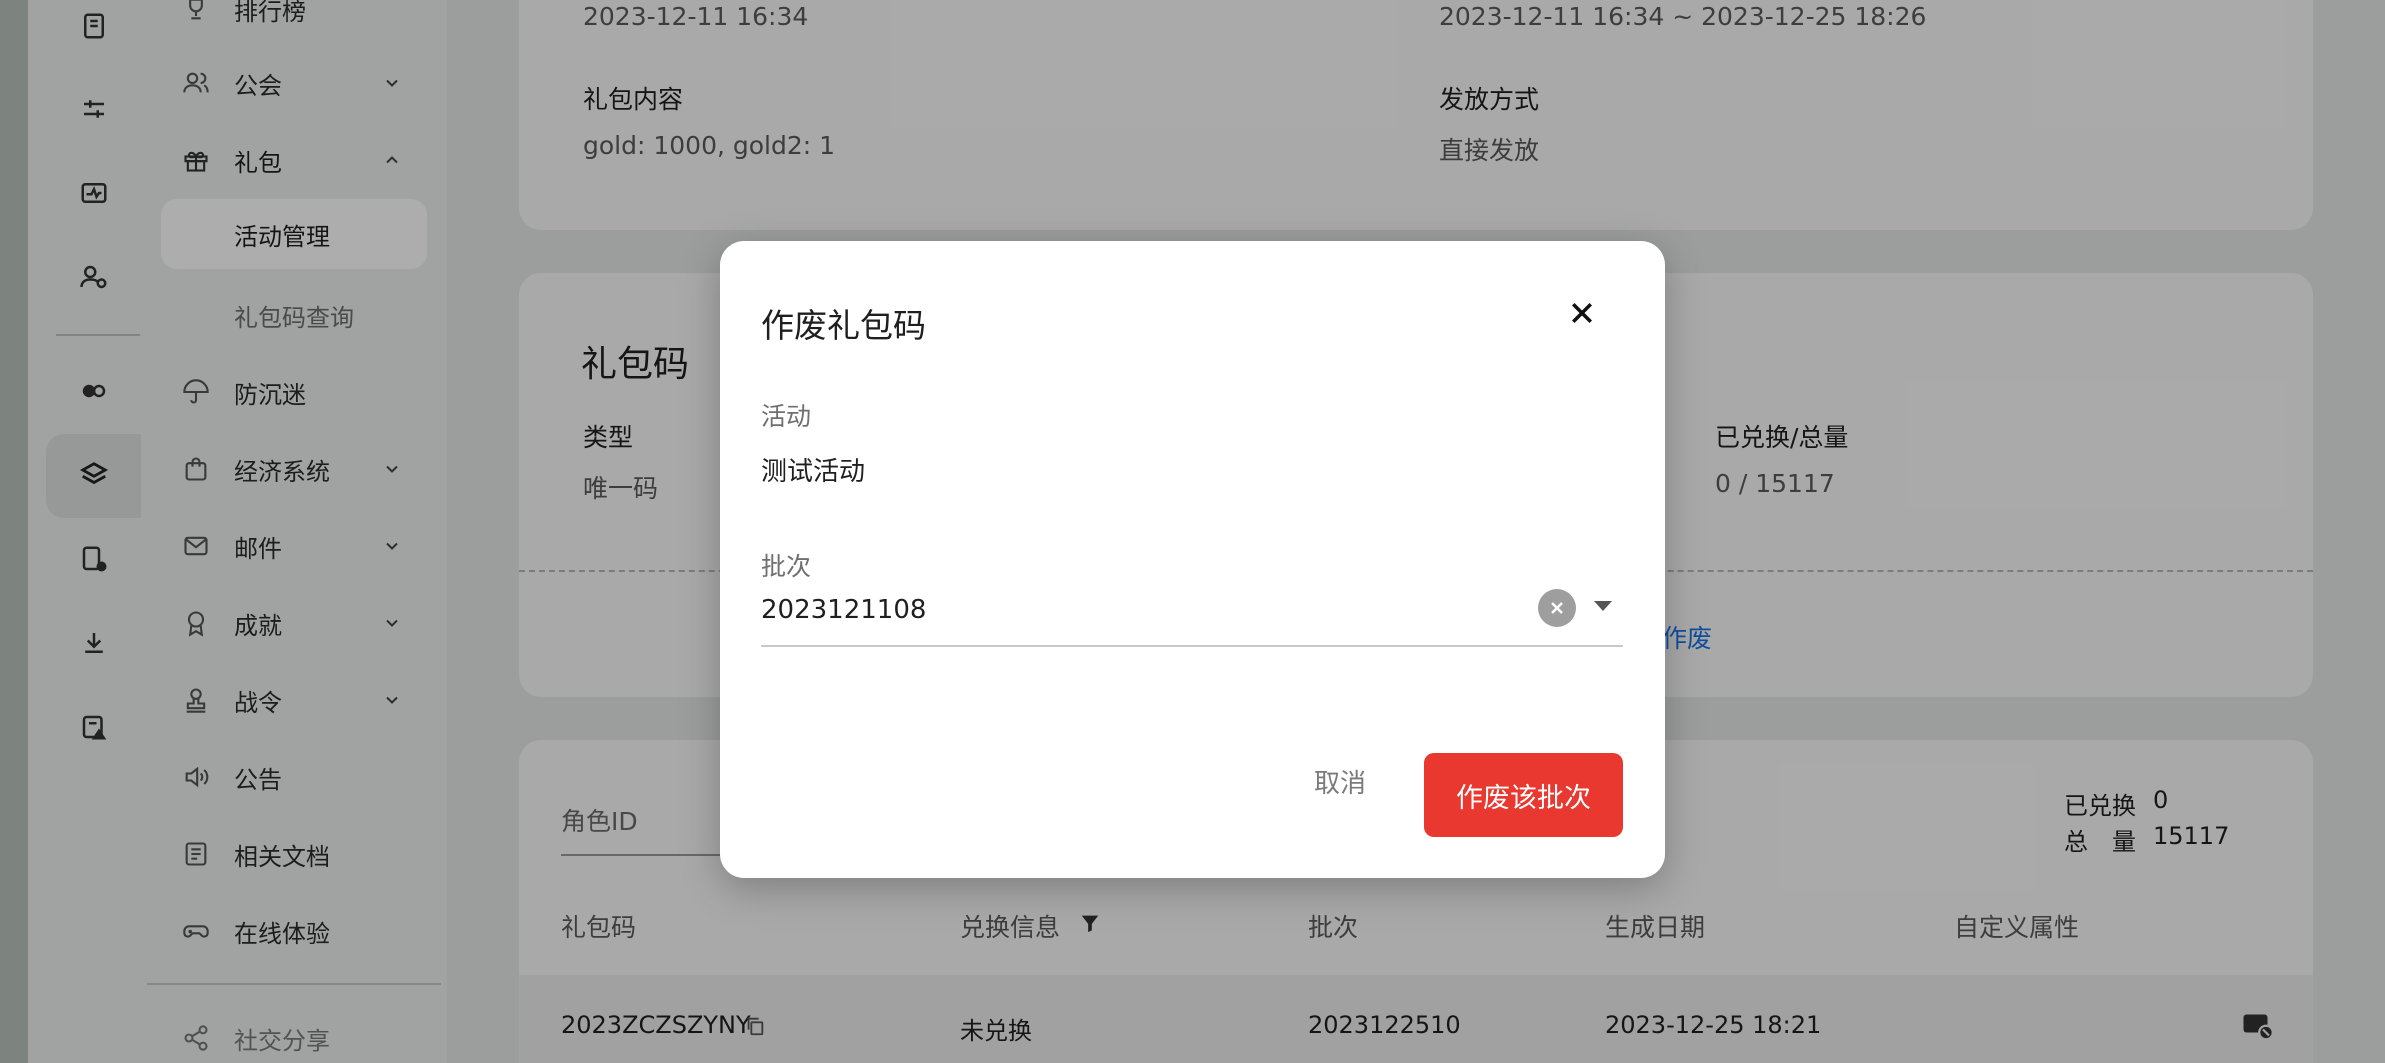 Image resolution: width=2385 pixels, height=1063 pixels. What do you see at coordinates (843, 325) in the screenshot?
I see `dialog-title: 作废礼包码` at bounding box center [843, 325].